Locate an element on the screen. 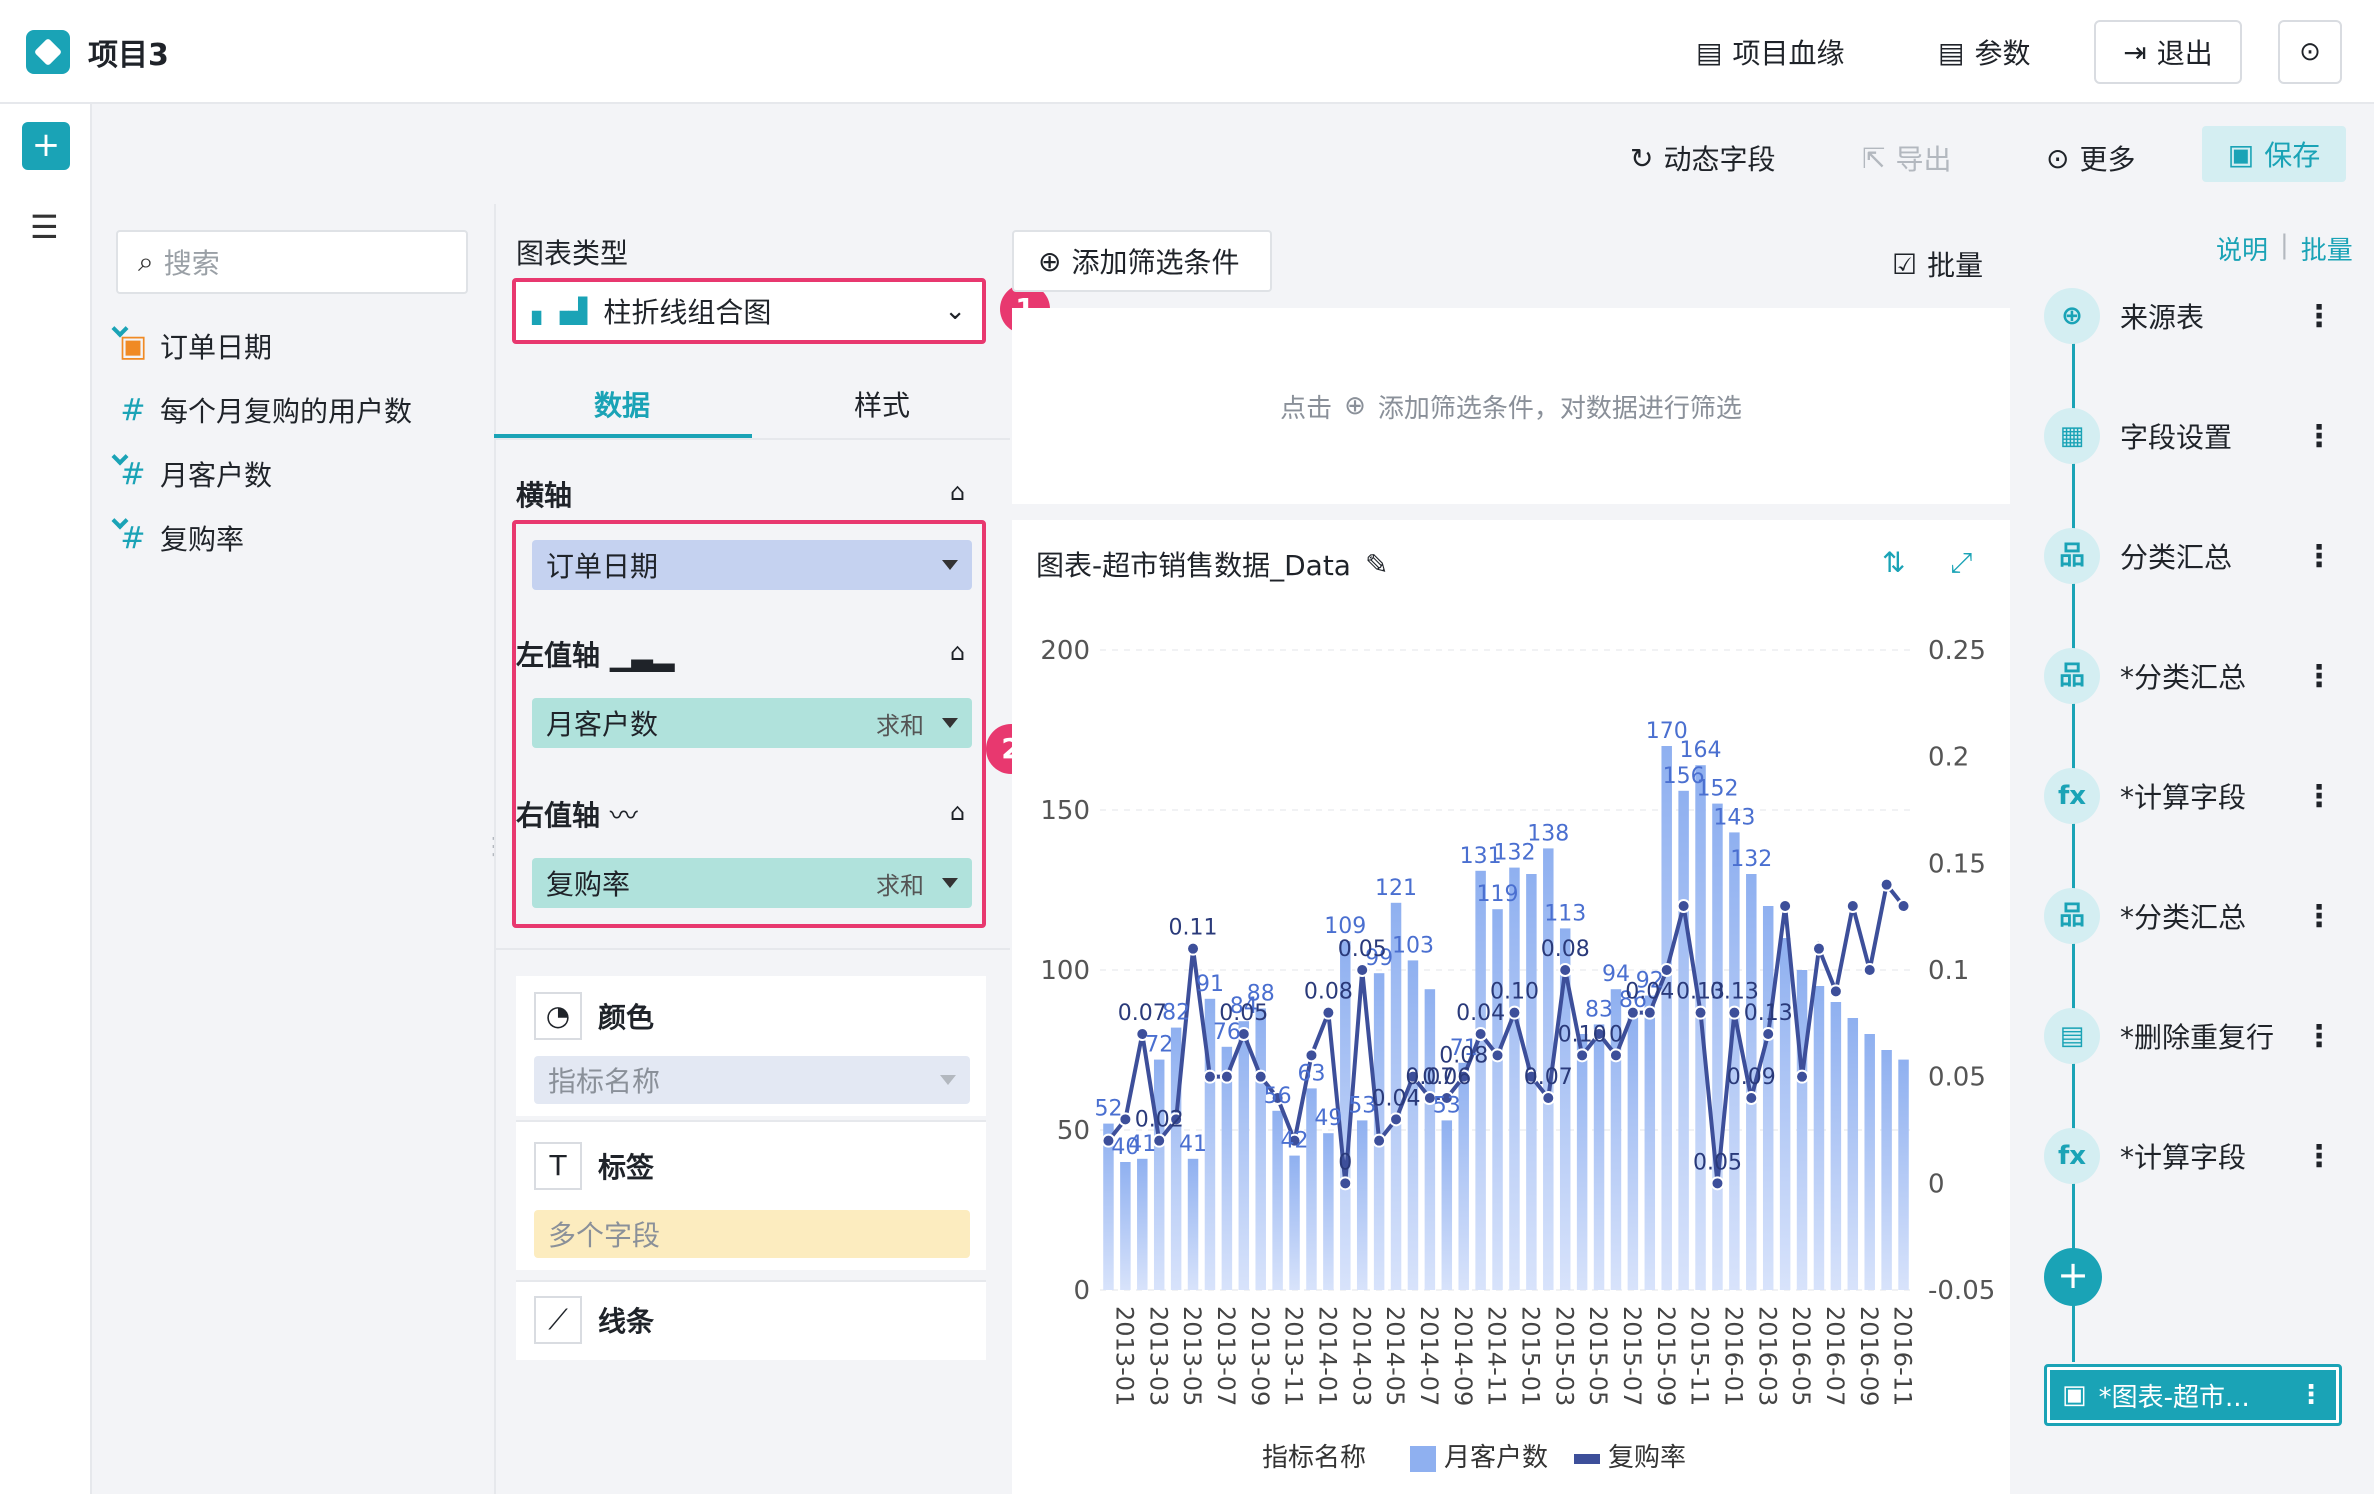 This screenshot has width=2374, height=1494. line-data-label: 0 is located at coordinates (1345, 1162).